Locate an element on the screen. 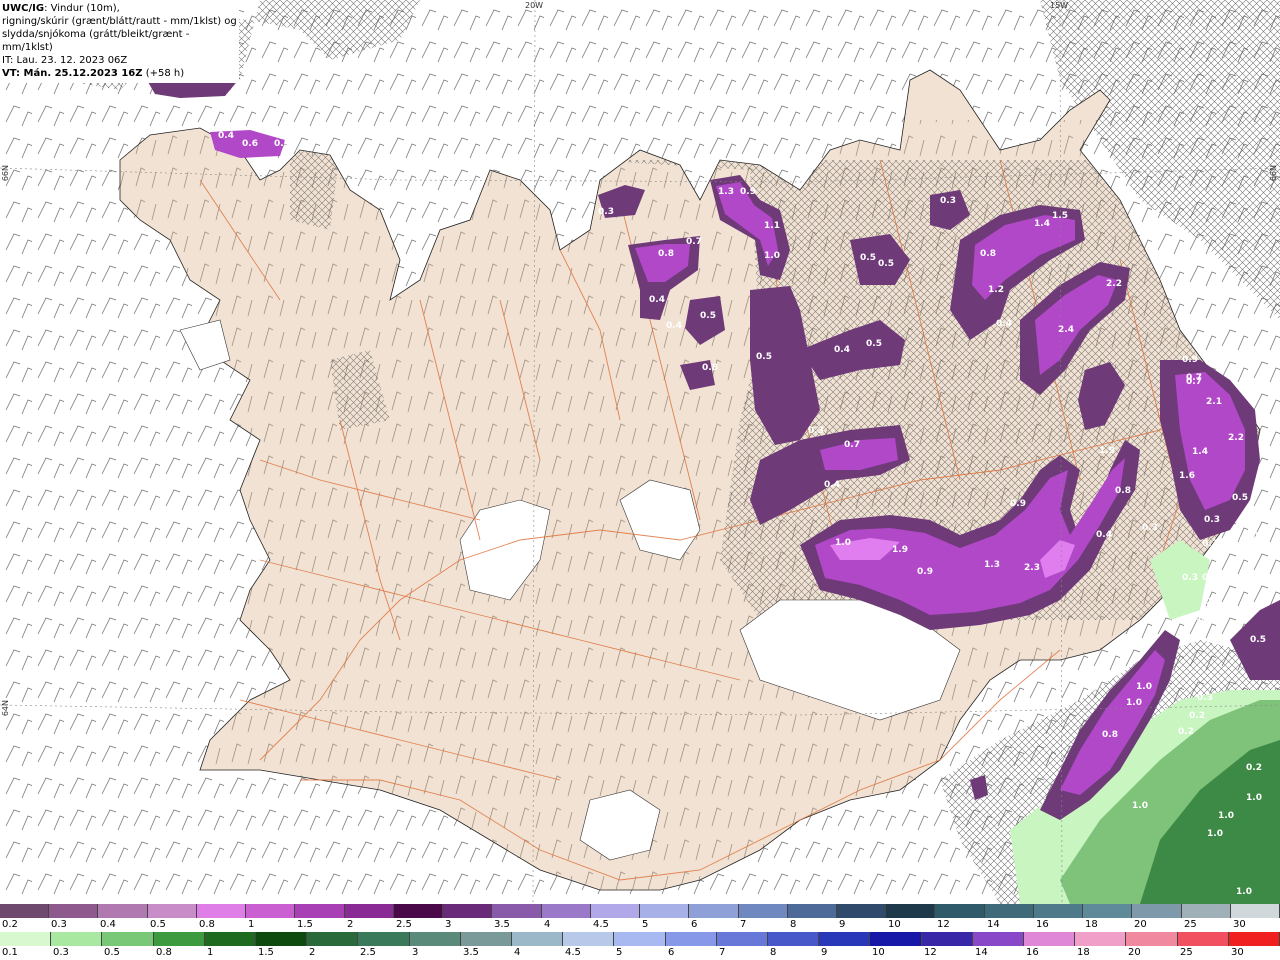  legend-label: 12 is located at coordinates (930, 952).